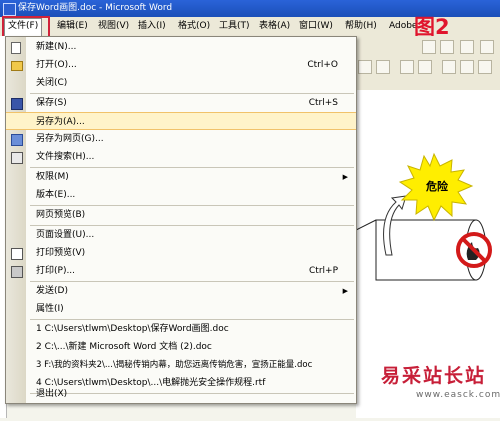 The image size is (500, 421). What do you see at coordinates (17, 272) in the screenshot?
I see `printer-icon` at bounding box center [17, 272].